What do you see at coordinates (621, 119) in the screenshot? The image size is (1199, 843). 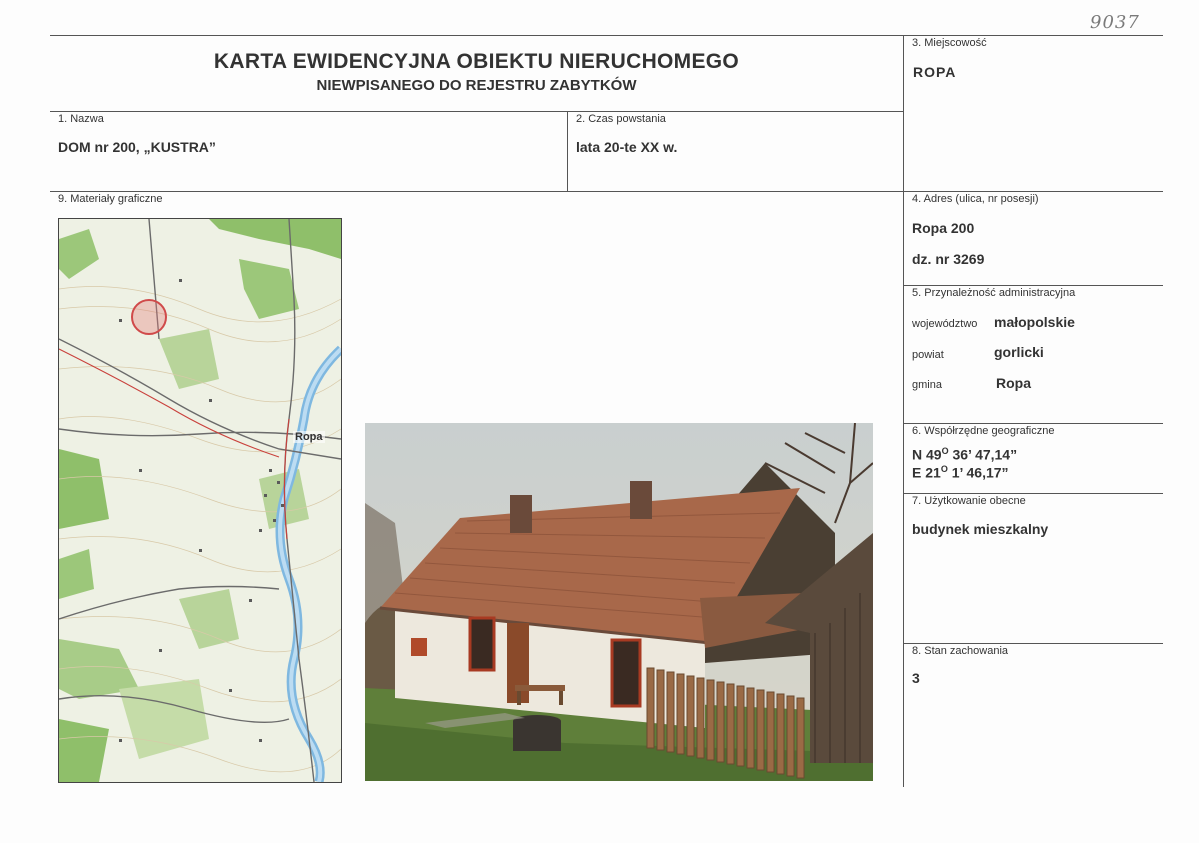 I see `czas-label: 2. Czas powstania` at bounding box center [621, 119].